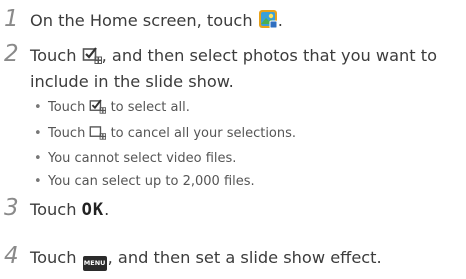 The image size is (466, 279). I want to click on select-all-icon, so click(98, 110).